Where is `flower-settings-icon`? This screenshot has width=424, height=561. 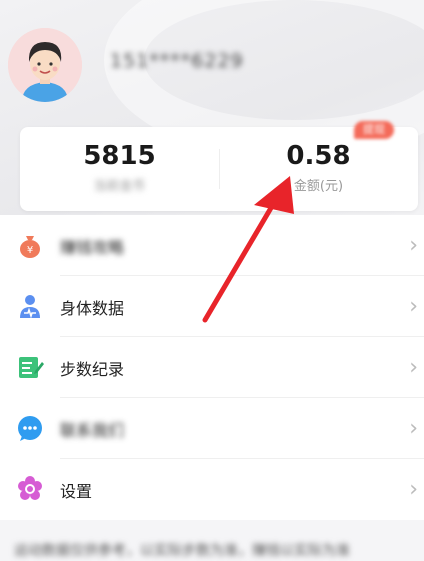 flower-settings-icon is located at coordinates (30, 488).